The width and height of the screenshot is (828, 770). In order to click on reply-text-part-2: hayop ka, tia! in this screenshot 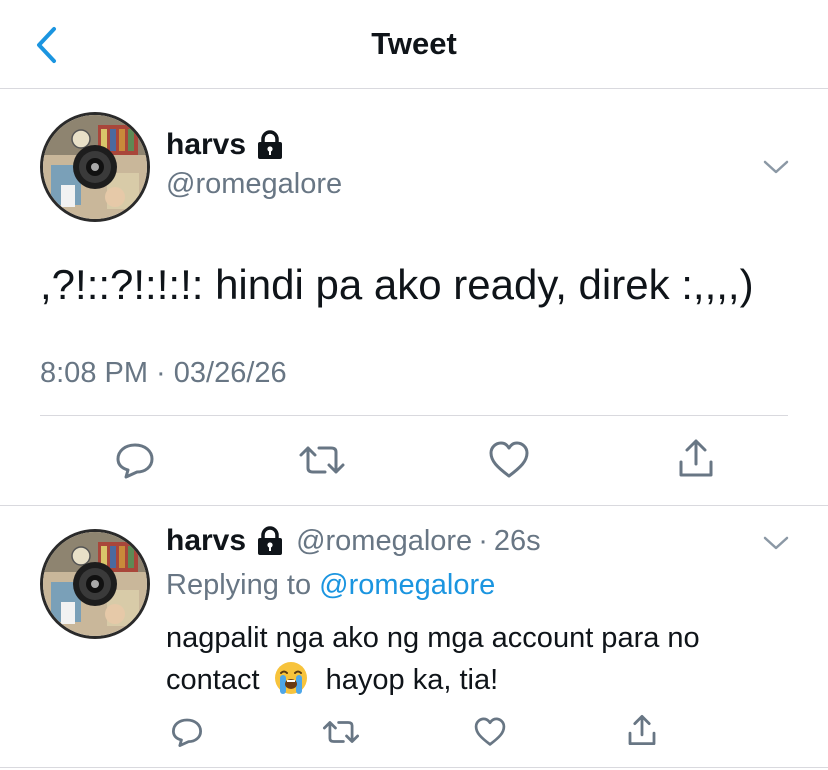, I will do `click(412, 680)`.